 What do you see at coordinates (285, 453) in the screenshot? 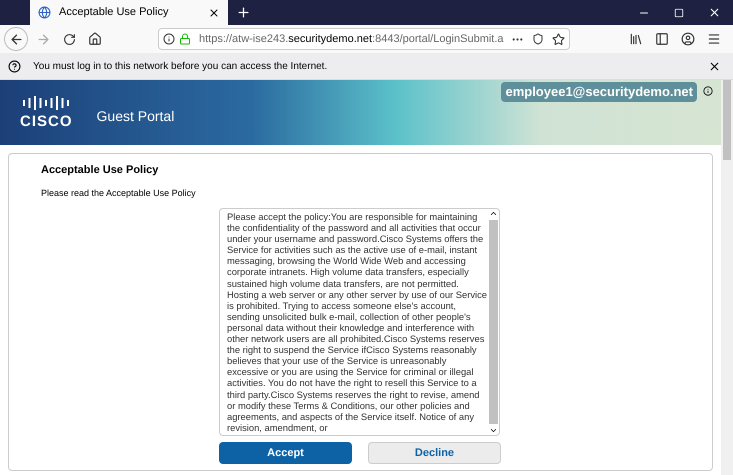
I see `accept-button: Accept` at bounding box center [285, 453].